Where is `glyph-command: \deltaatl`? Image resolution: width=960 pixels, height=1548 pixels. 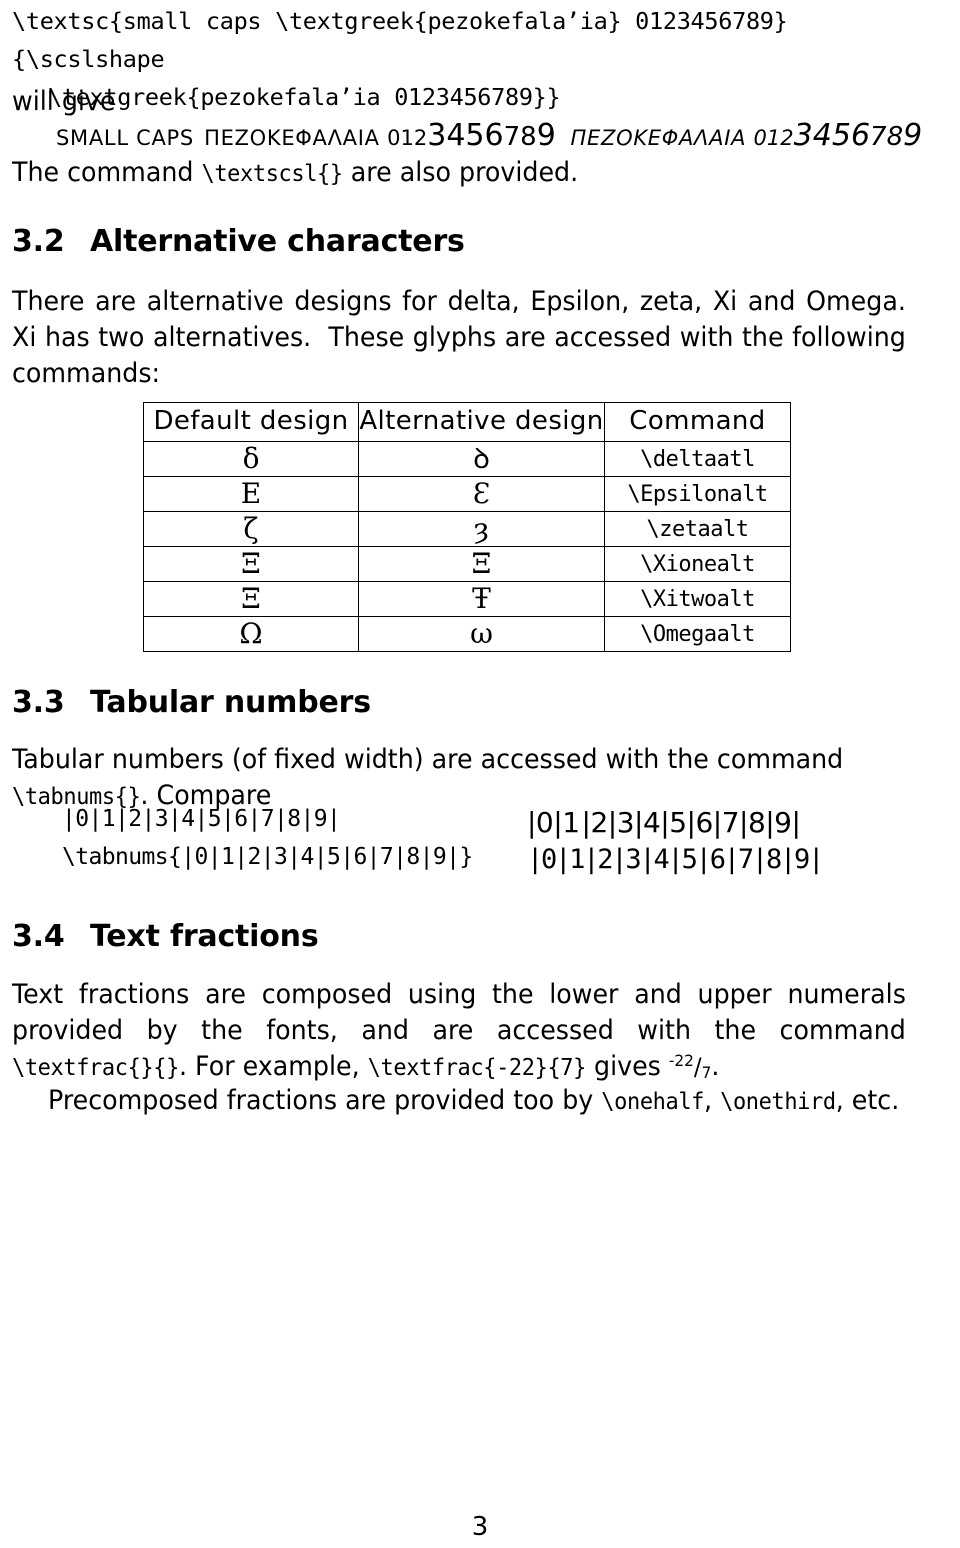
glyph-command: \deltaatl is located at coordinates (697, 459).